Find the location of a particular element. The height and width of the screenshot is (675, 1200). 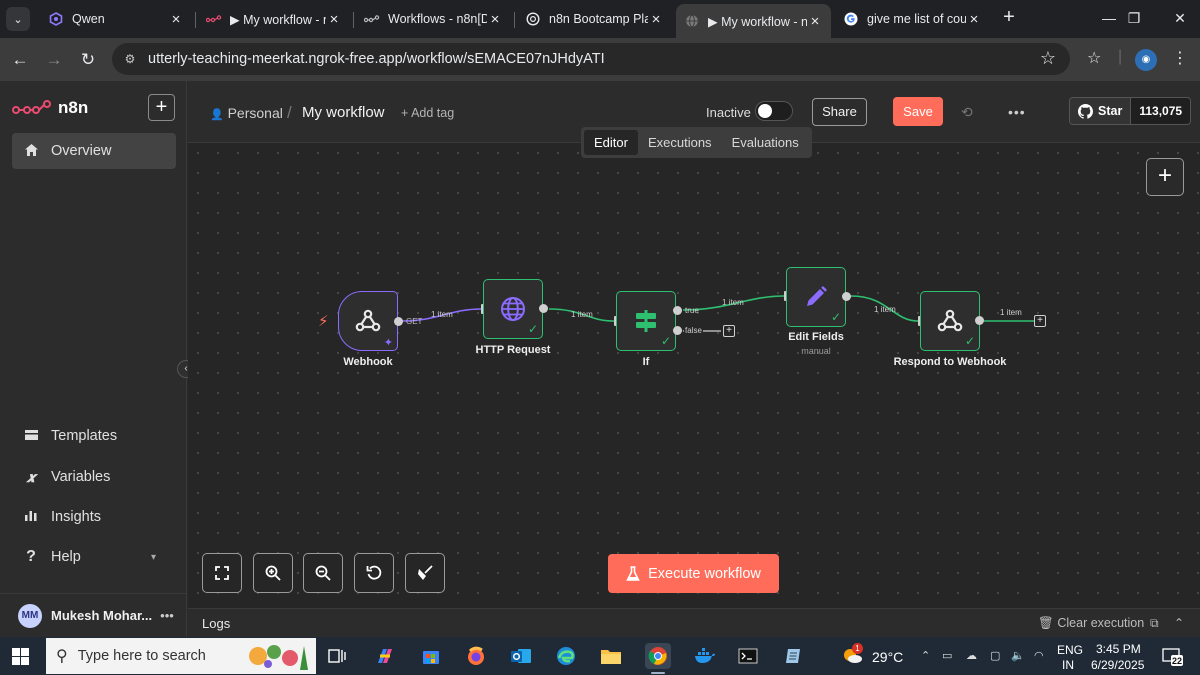

tidy-up-button is located at coordinates (425, 573).